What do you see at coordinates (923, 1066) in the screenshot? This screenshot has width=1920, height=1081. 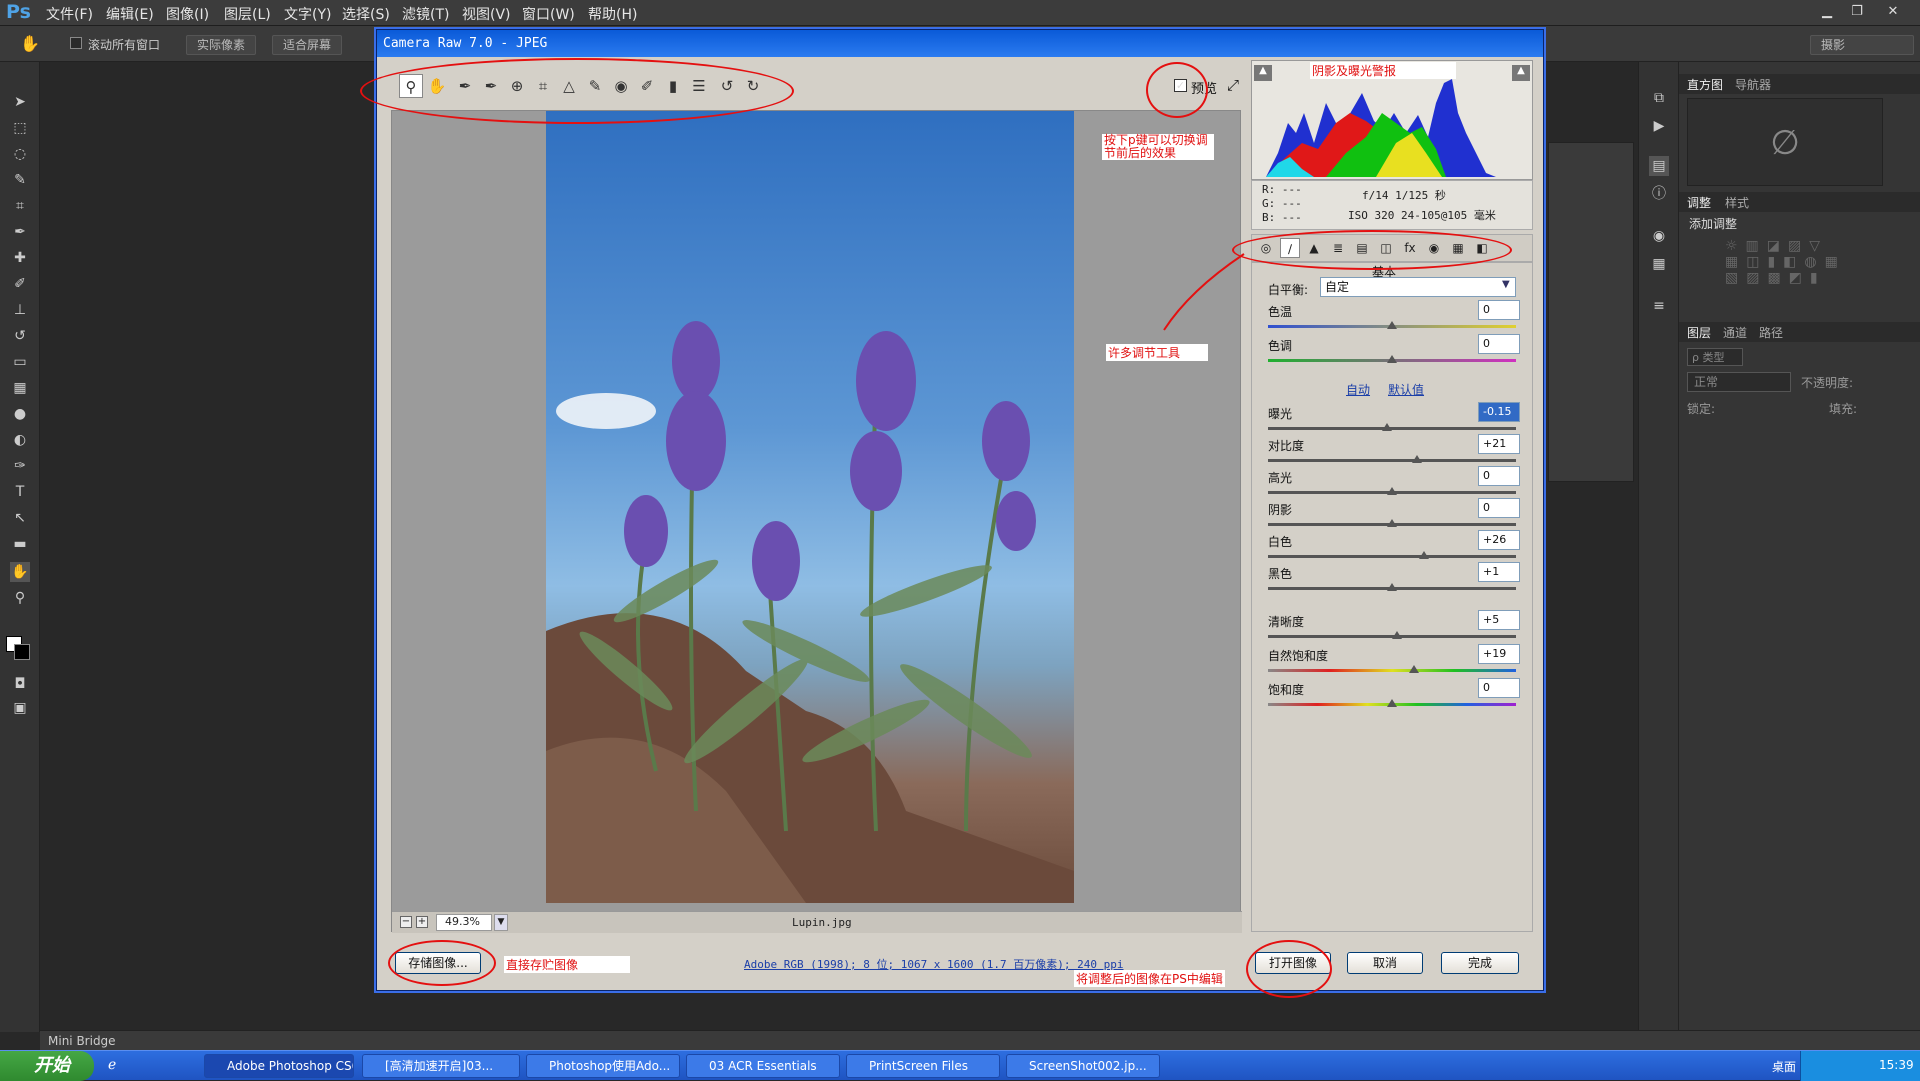 I see `task-printscreen: PrintScreen Files` at bounding box center [923, 1066].